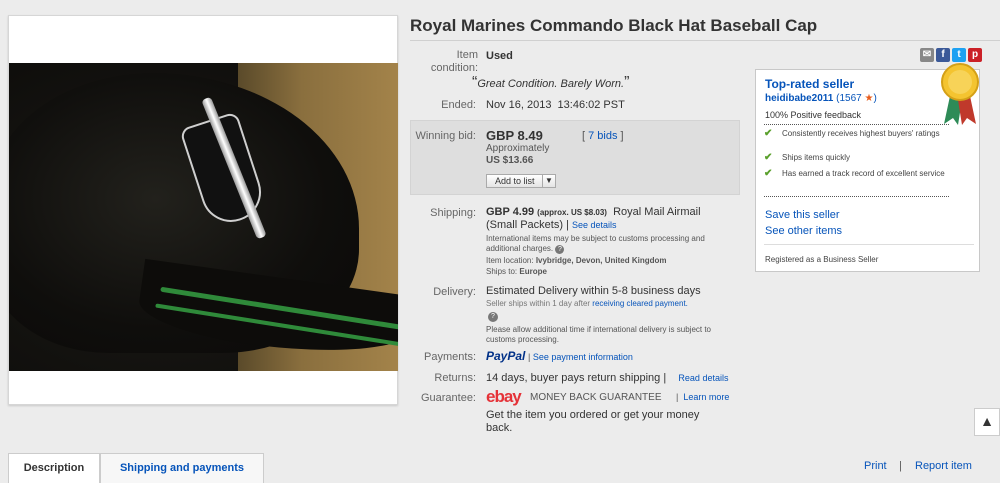 This screenshot has height=483, width=1000. What do you see at coordinates (927, 55) in the screenshot?
I see `email-icon: ✉` at bounding box center [927, 55].